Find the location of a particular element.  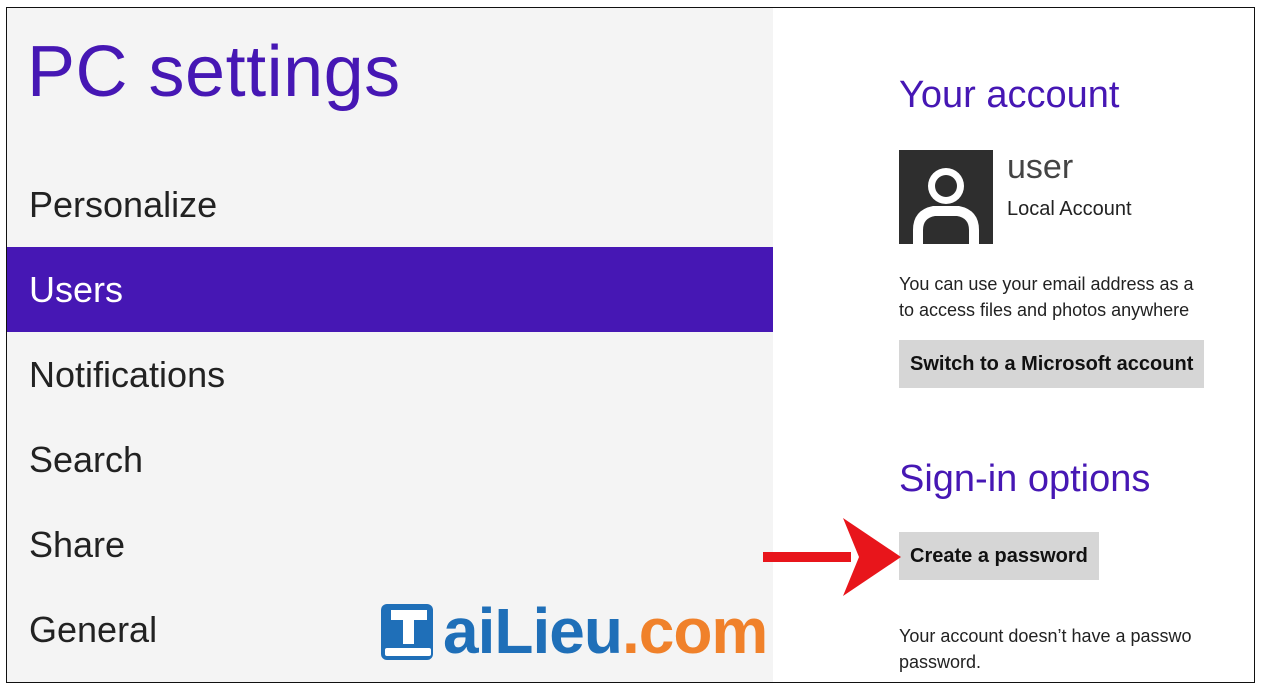

nav-item-label: Search is located at coordinates (86, 459).